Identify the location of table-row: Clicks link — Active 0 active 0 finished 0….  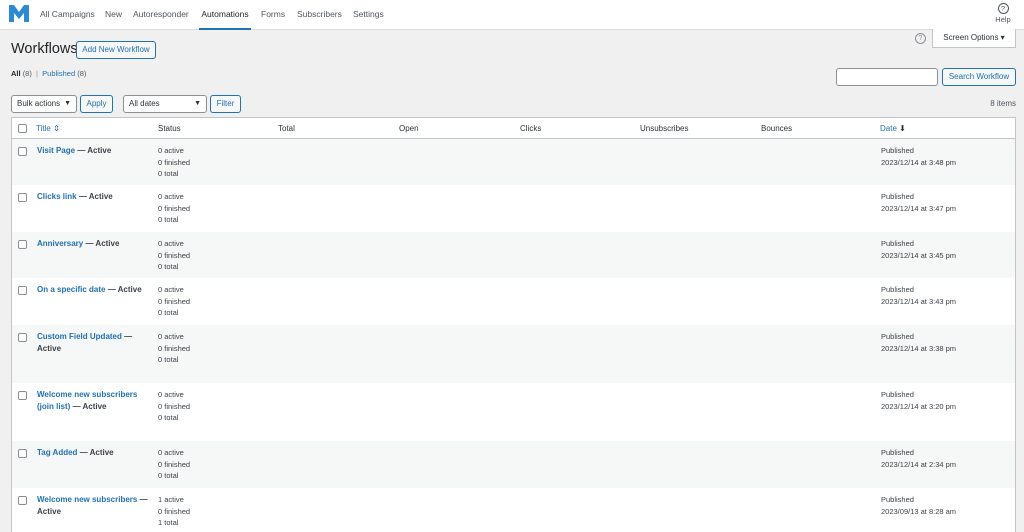
(513, 208).